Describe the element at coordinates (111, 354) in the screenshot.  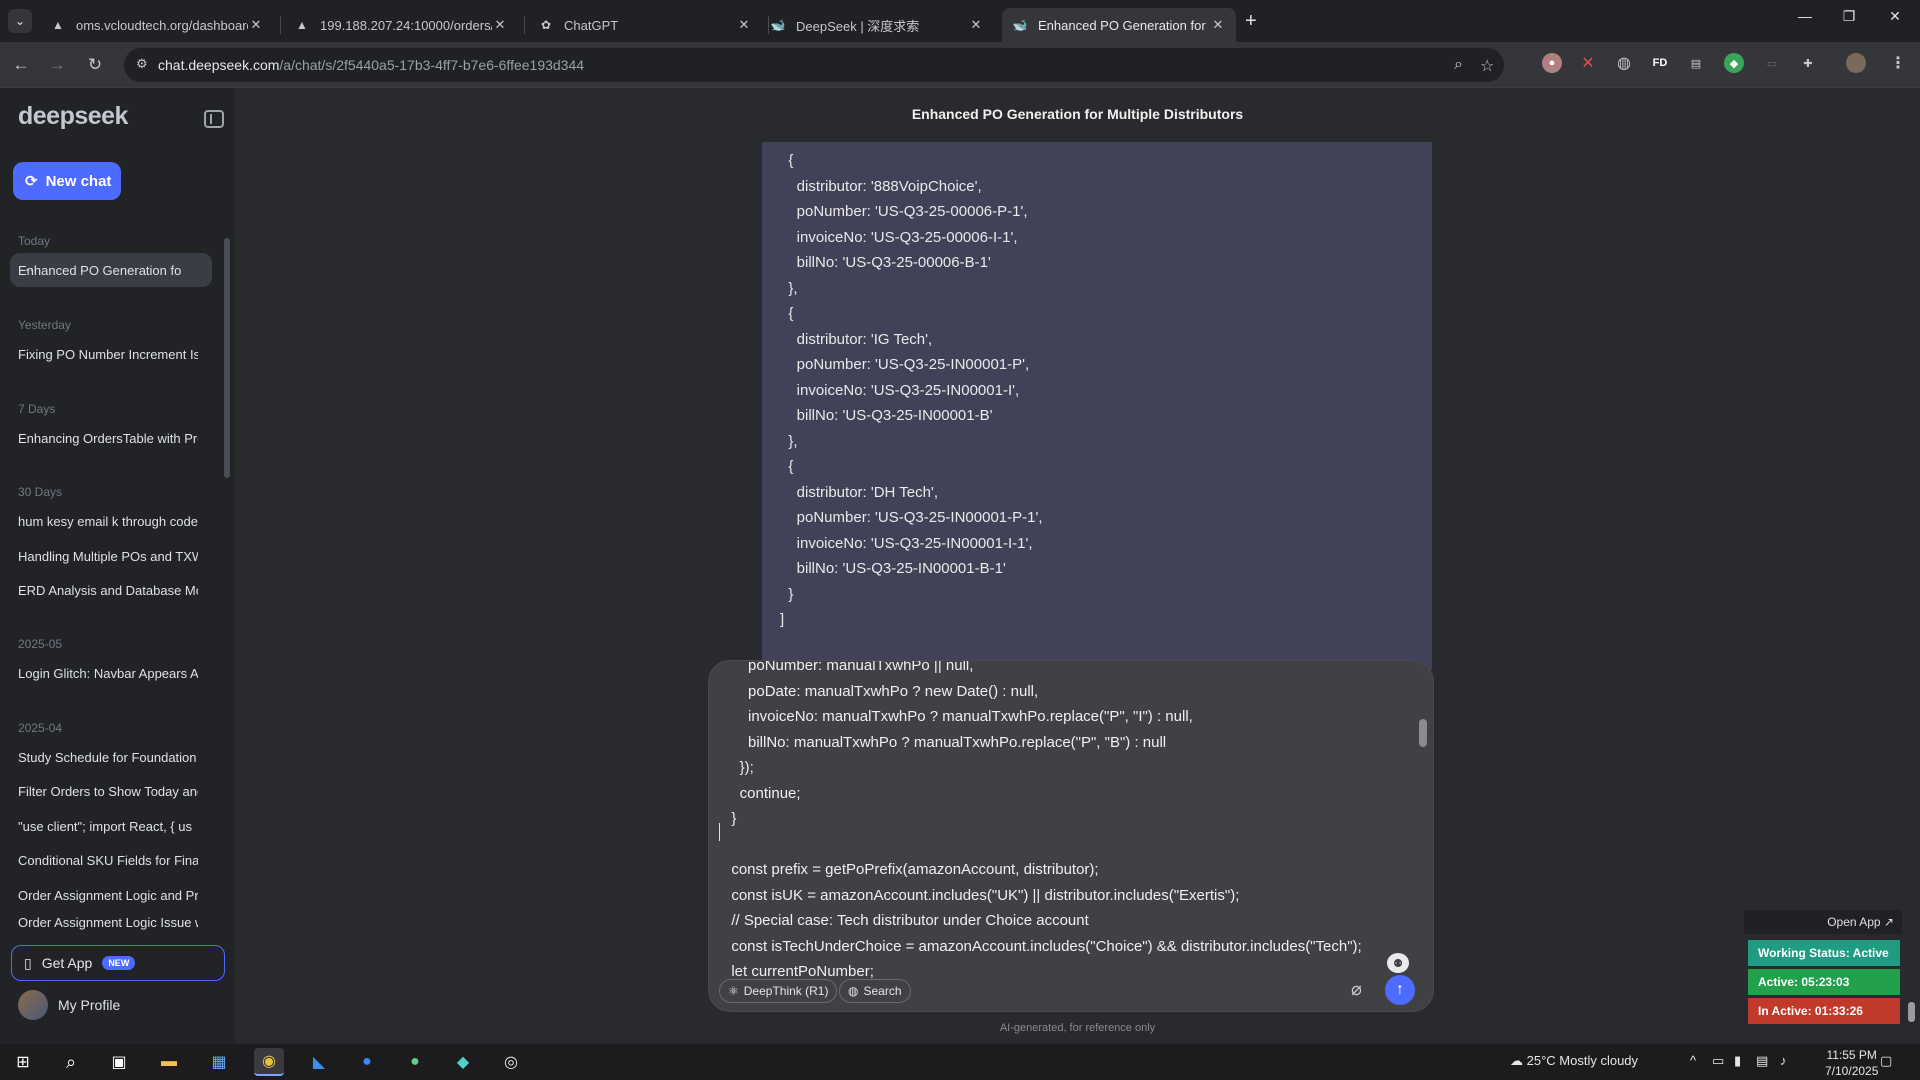
I see `chat-item: Fixing PO Number Increment Iss` at that location.